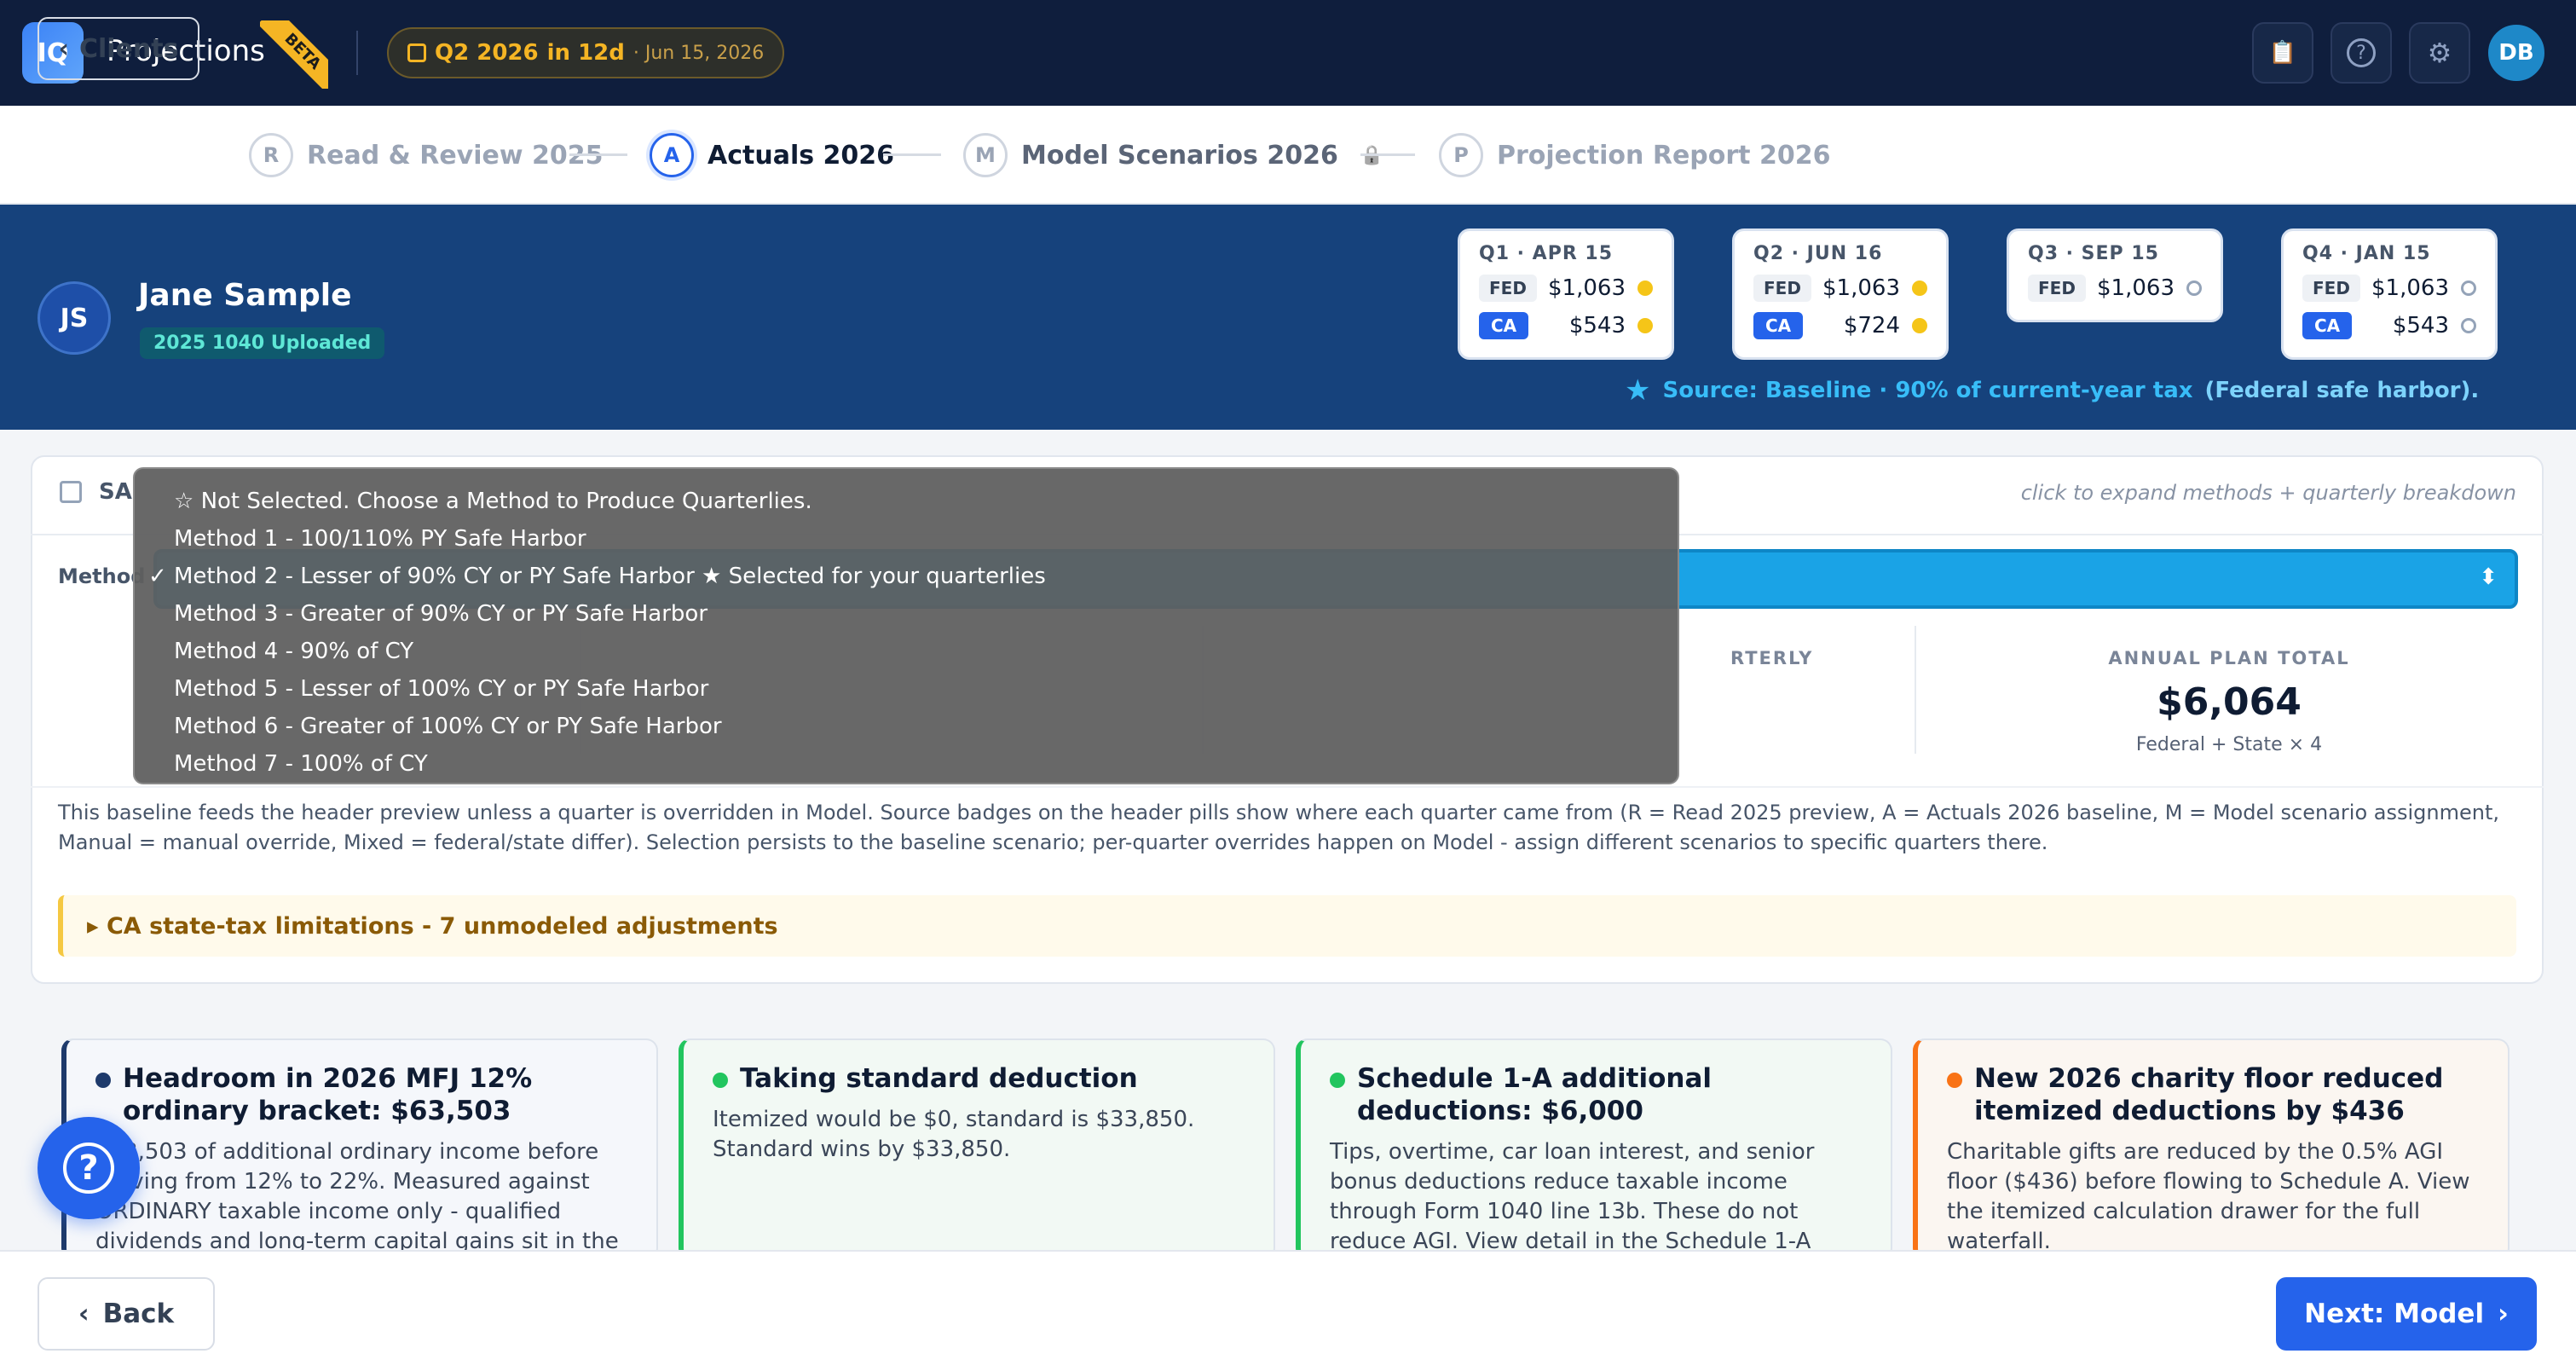 The image size is (2576, 1371). I want to click on clients-back-button: ‹ Clients, so click(118, 49).